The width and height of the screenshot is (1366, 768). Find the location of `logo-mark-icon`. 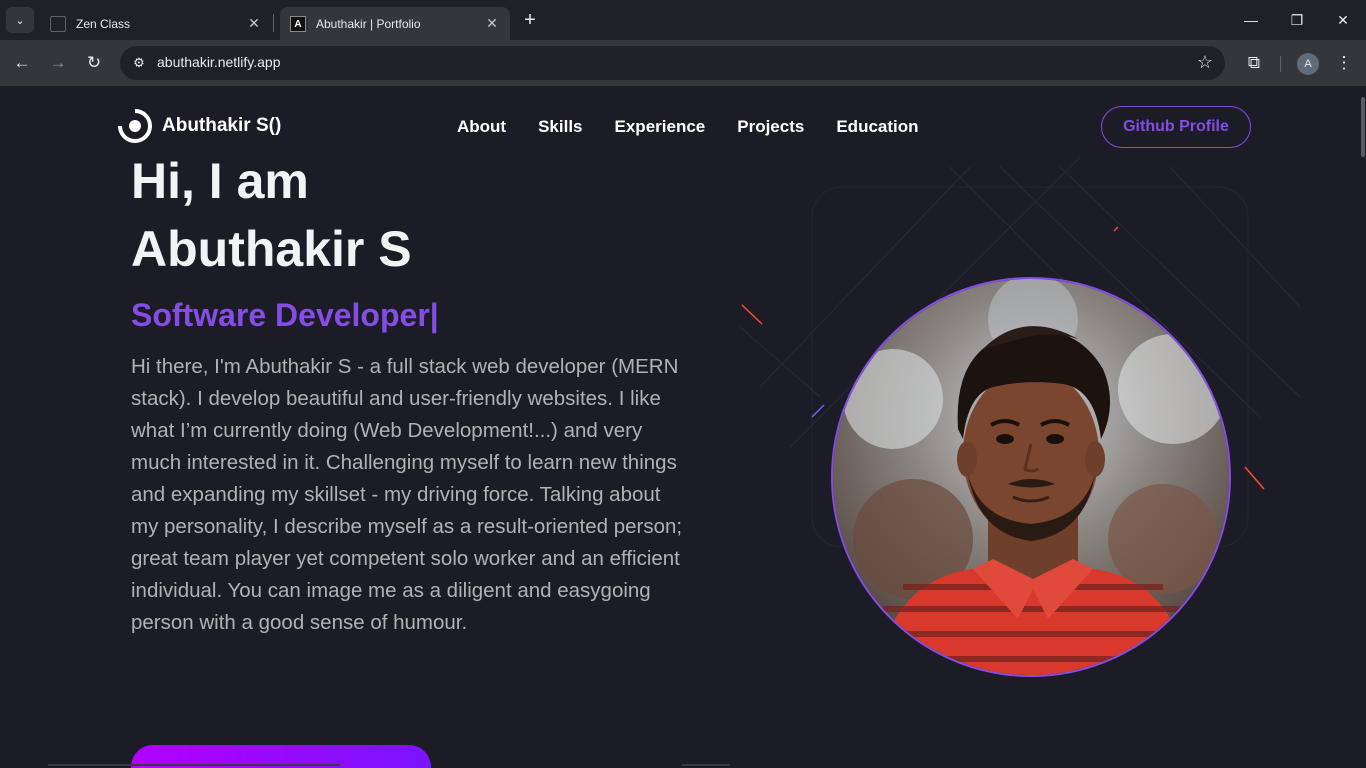

logo-mark-icon is located at coordinates (134, 125).